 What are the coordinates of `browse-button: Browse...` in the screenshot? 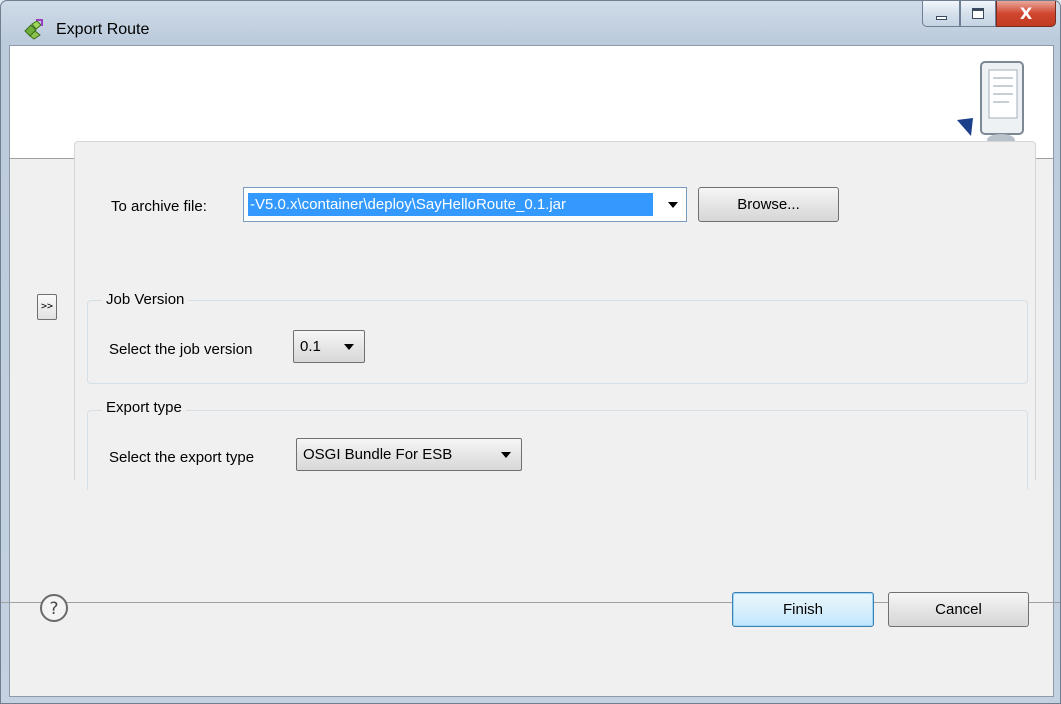 It's located at (768, 204).